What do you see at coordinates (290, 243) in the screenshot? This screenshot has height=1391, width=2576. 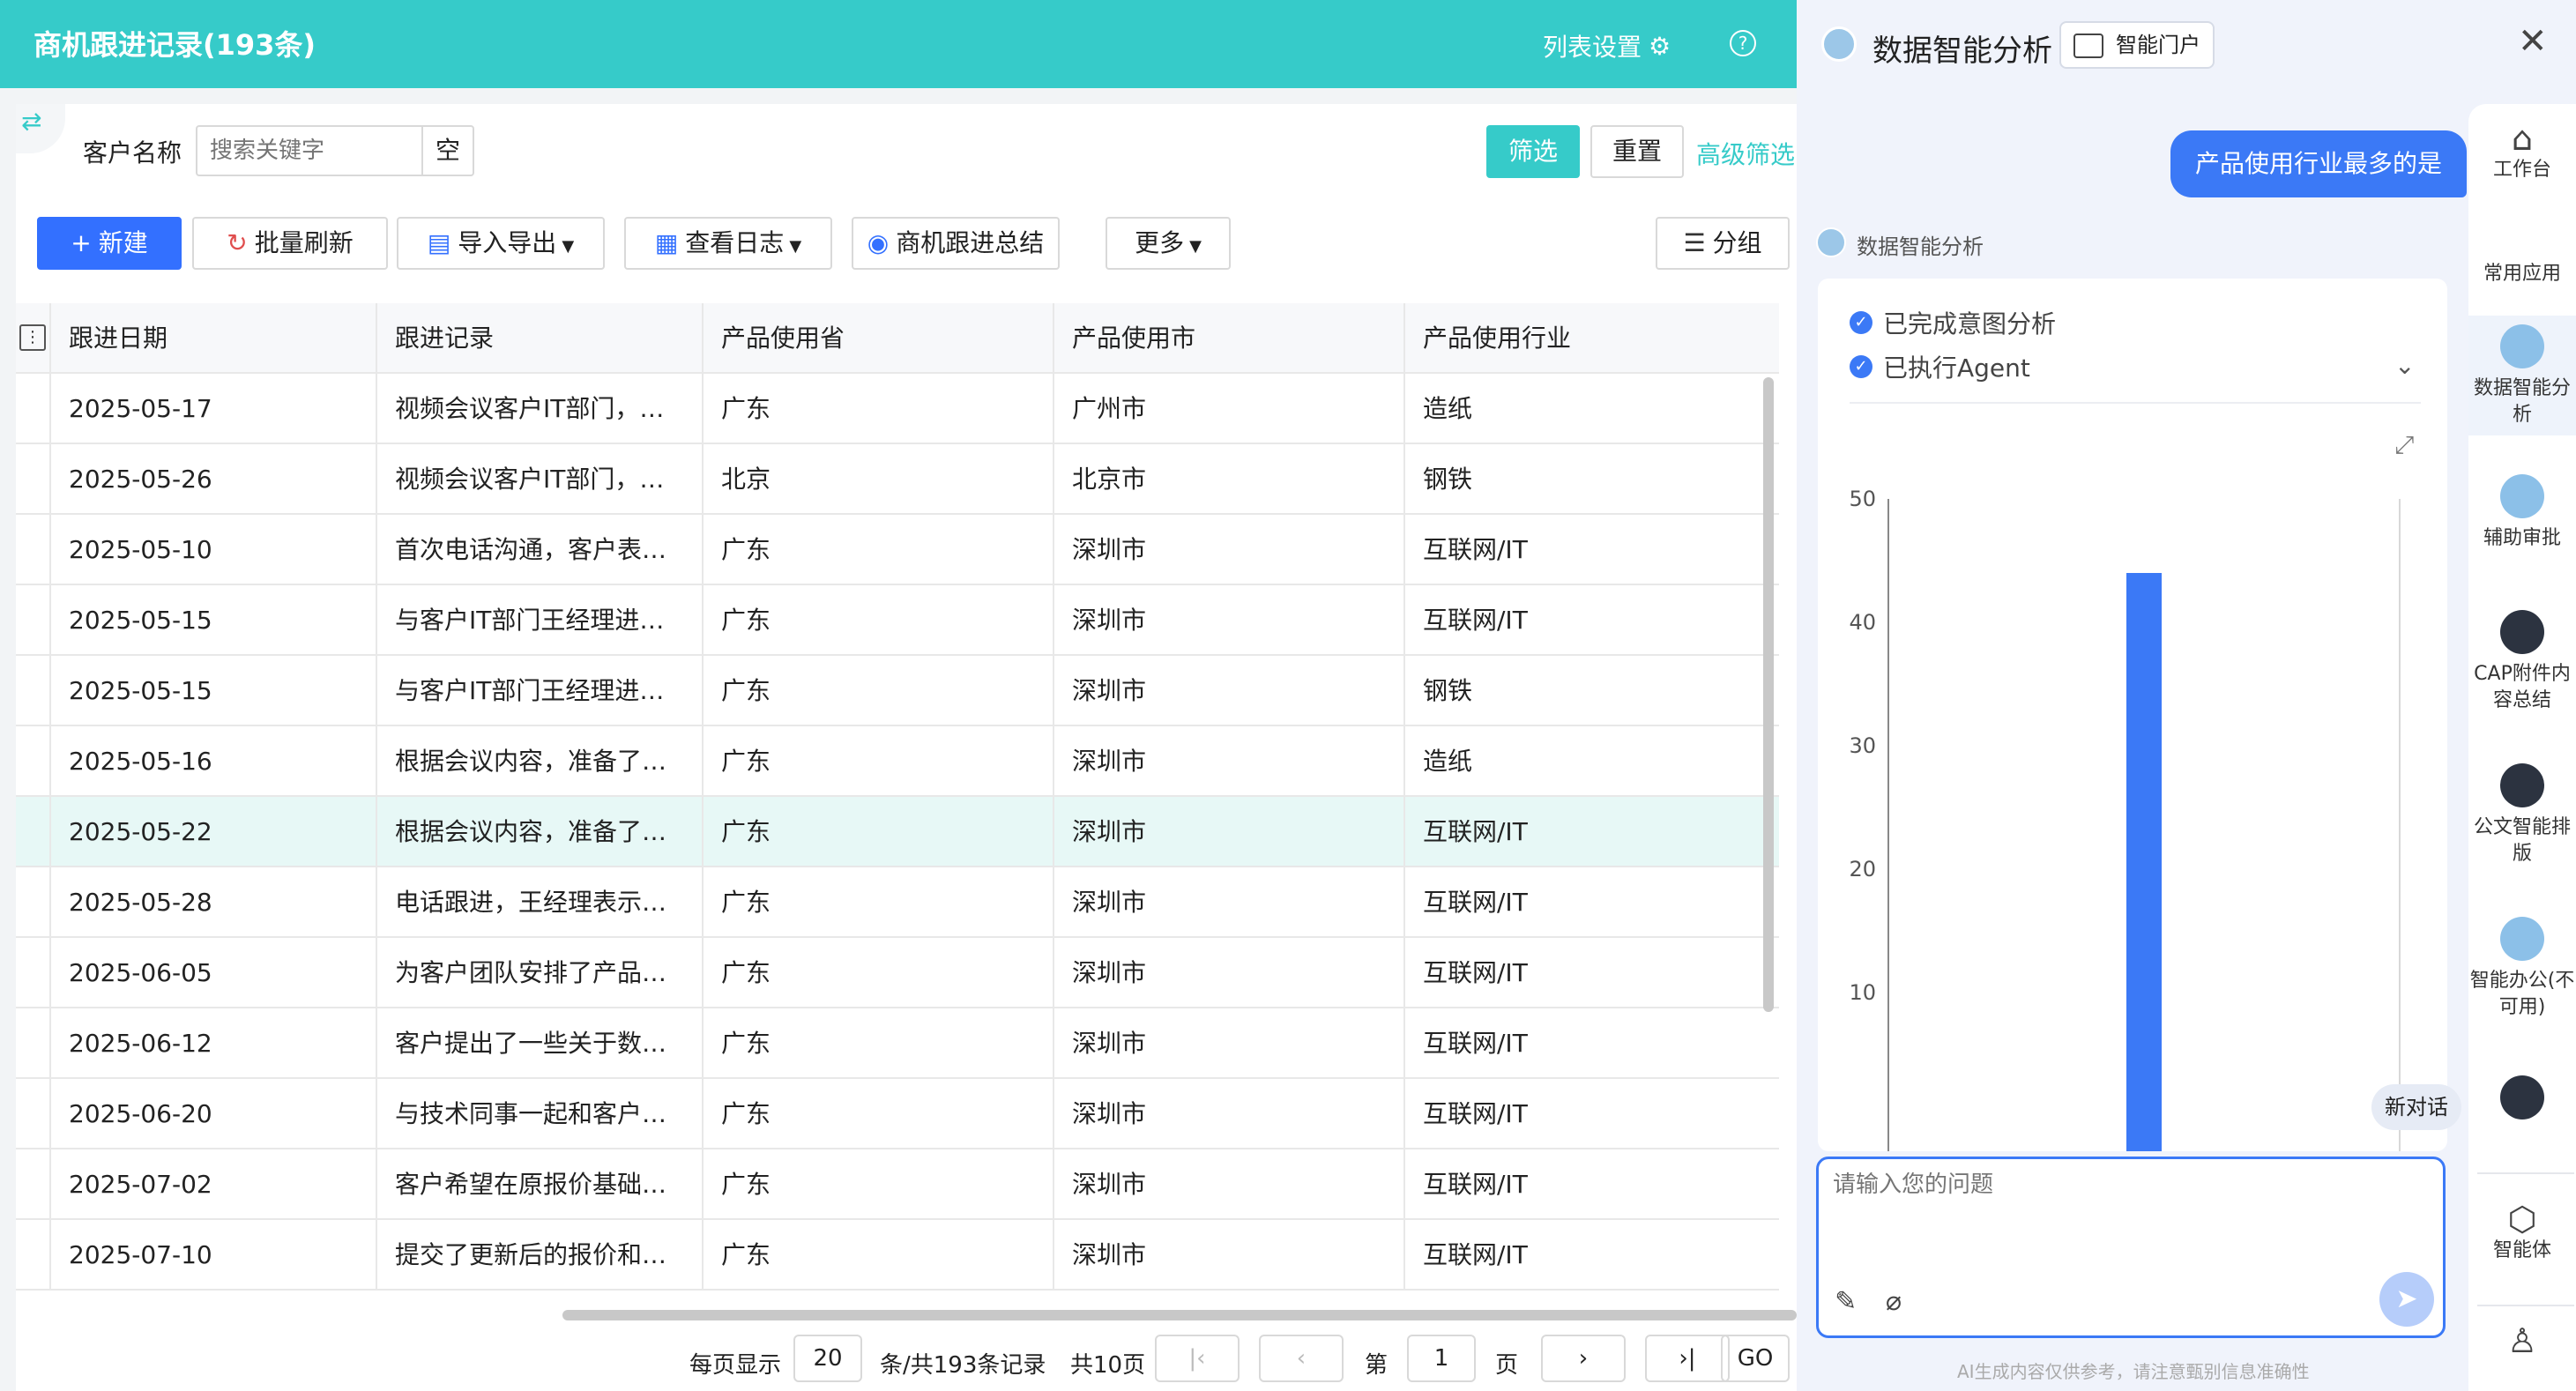 I see `batch-refresh-button: ↻ 批量刷新` at bounding box center [290, 243].